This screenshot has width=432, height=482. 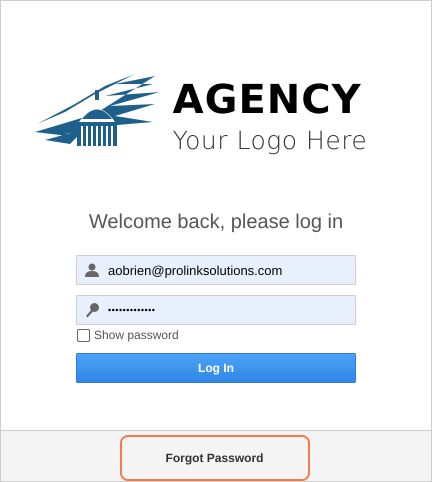 I want to click on key-icon, so click(x=92, y=310).